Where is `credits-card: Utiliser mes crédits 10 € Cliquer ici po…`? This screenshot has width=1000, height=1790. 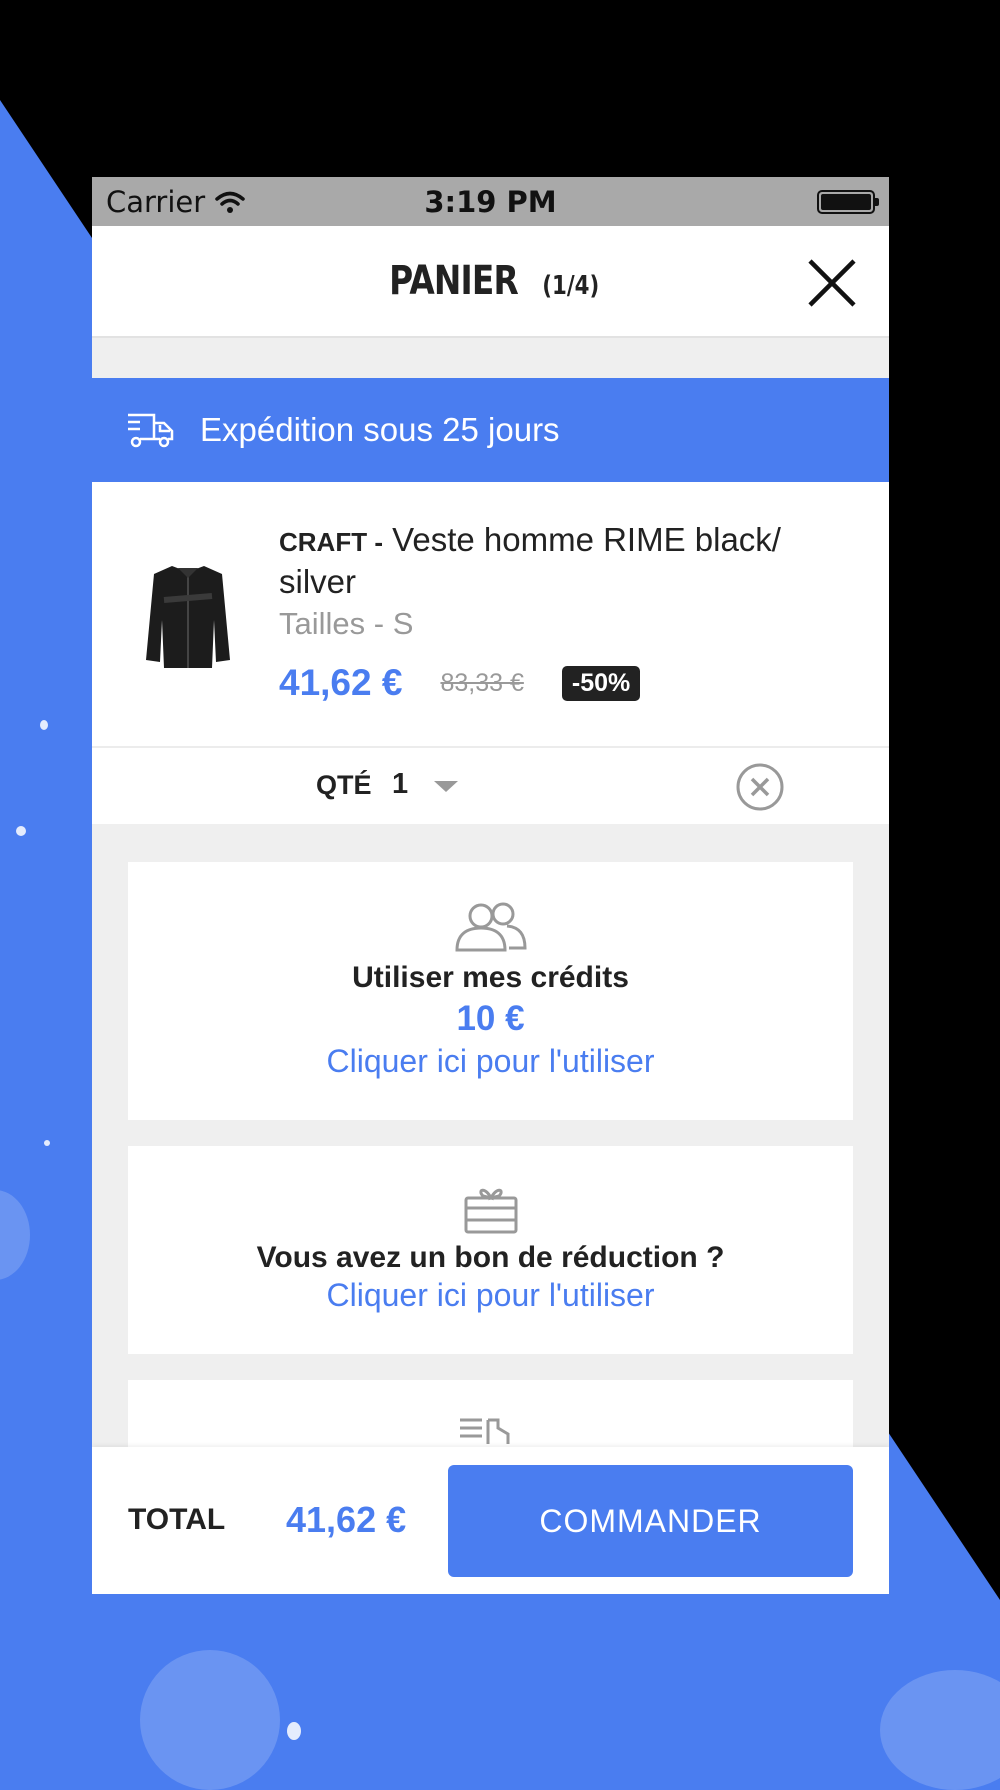
credits-card: Utiliser mes crédits 10 € Cliquer ici po… is located at coordinates (490, 991).